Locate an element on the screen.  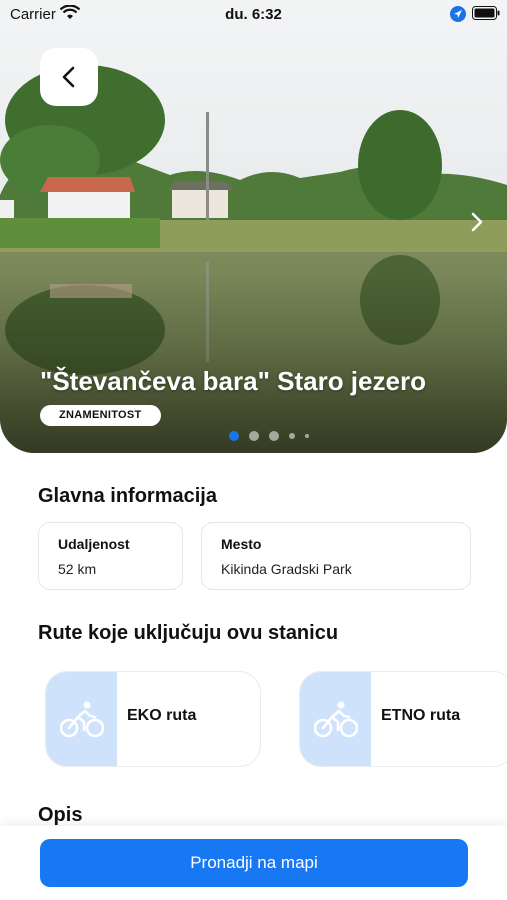
route-card-eko: EKO ruta is located at coordinates (153, 719).